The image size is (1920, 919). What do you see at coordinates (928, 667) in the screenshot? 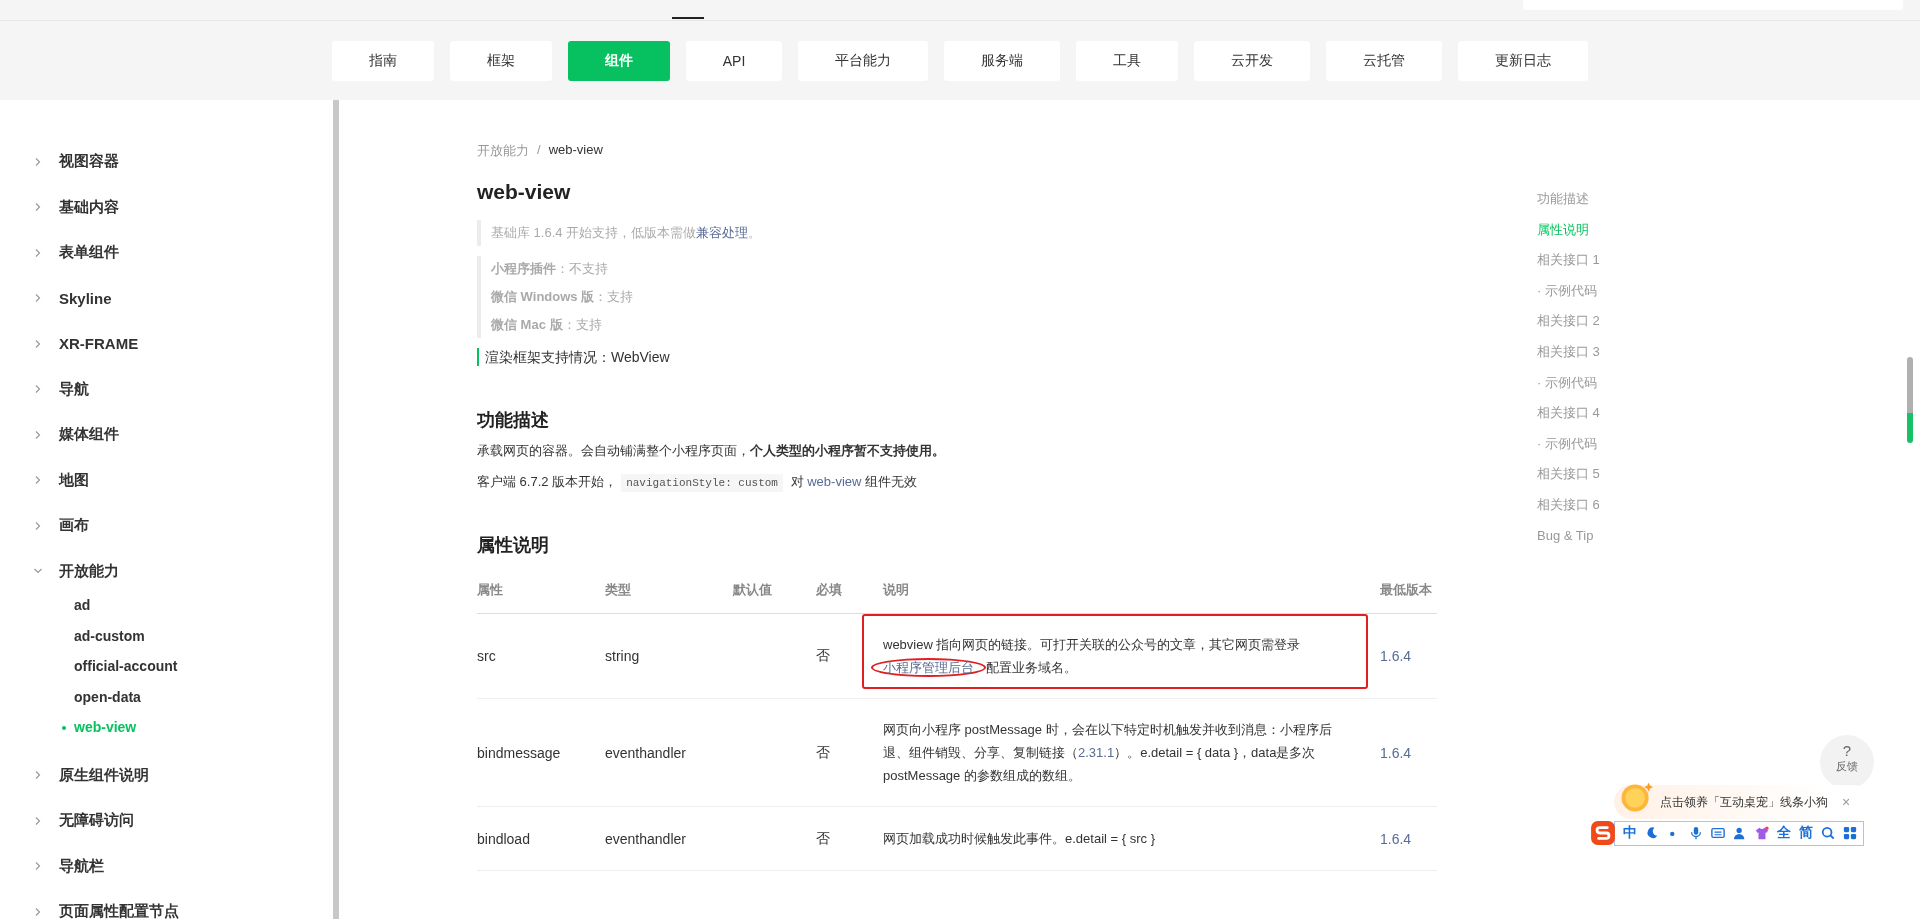
I see `inline-link: 小程序管理后台` at bounding box center [928, 667].